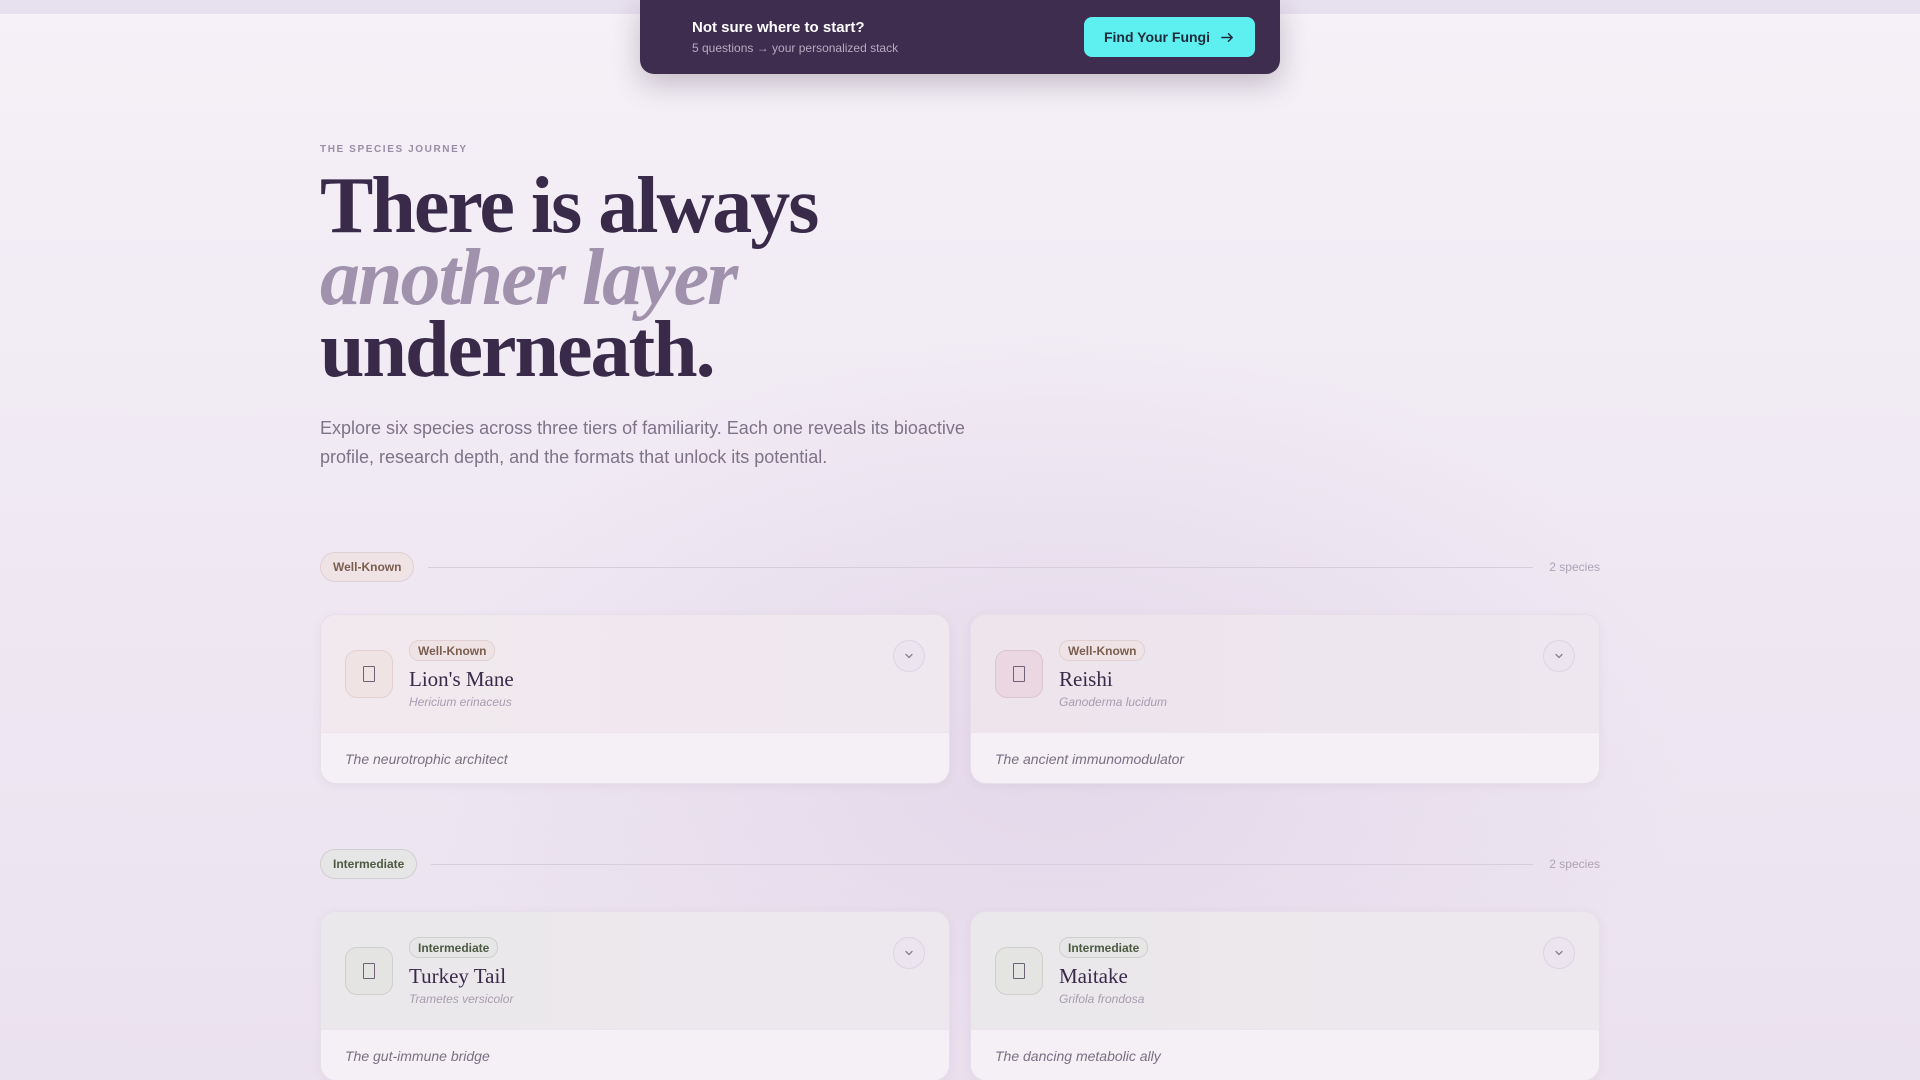 This screenshot has height=1080, width=1920. I want to click on tier-header-intermediate: Intermediate 2 species, so click(960, 864).